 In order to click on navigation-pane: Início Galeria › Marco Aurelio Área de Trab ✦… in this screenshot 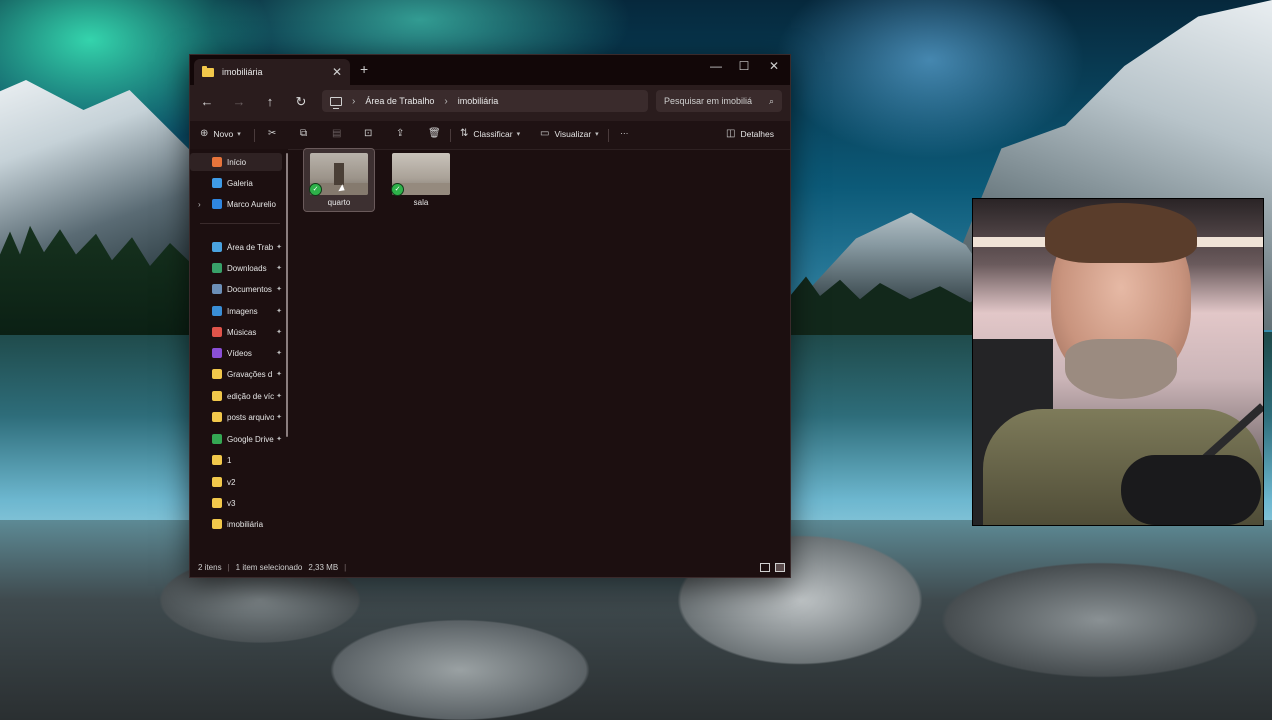, I will do `click(239, 353)`.